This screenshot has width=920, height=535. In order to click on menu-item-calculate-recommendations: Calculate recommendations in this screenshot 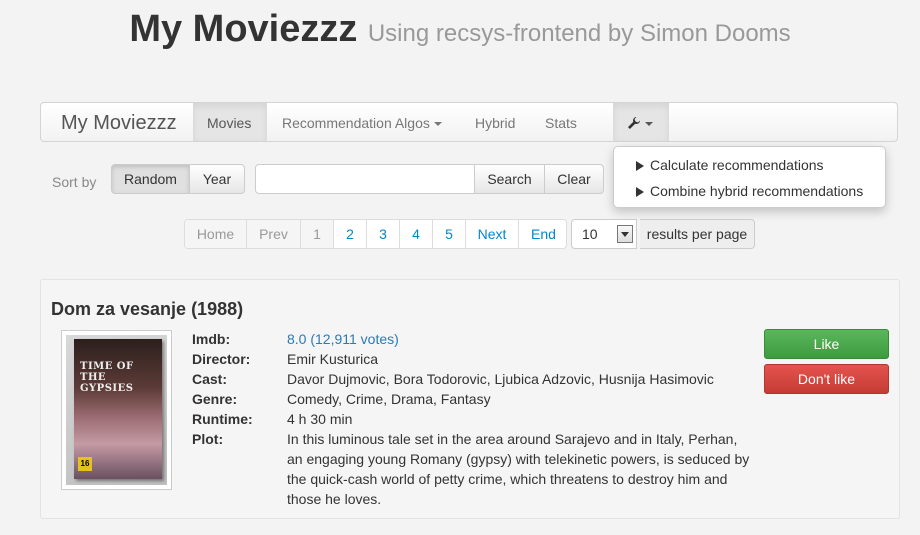, I will do `click(730, 165)`.